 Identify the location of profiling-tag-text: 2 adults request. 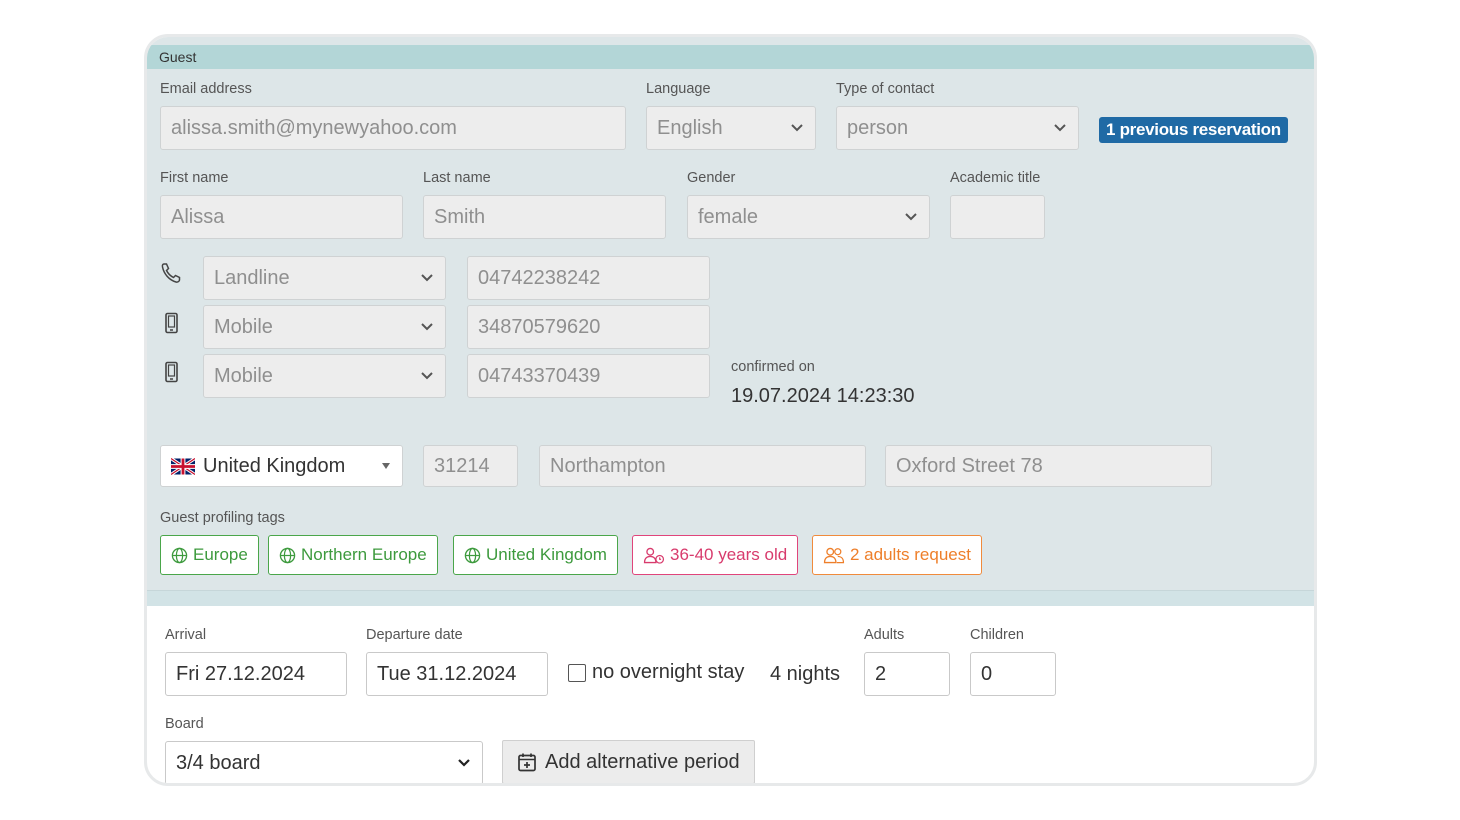
(910, 554).